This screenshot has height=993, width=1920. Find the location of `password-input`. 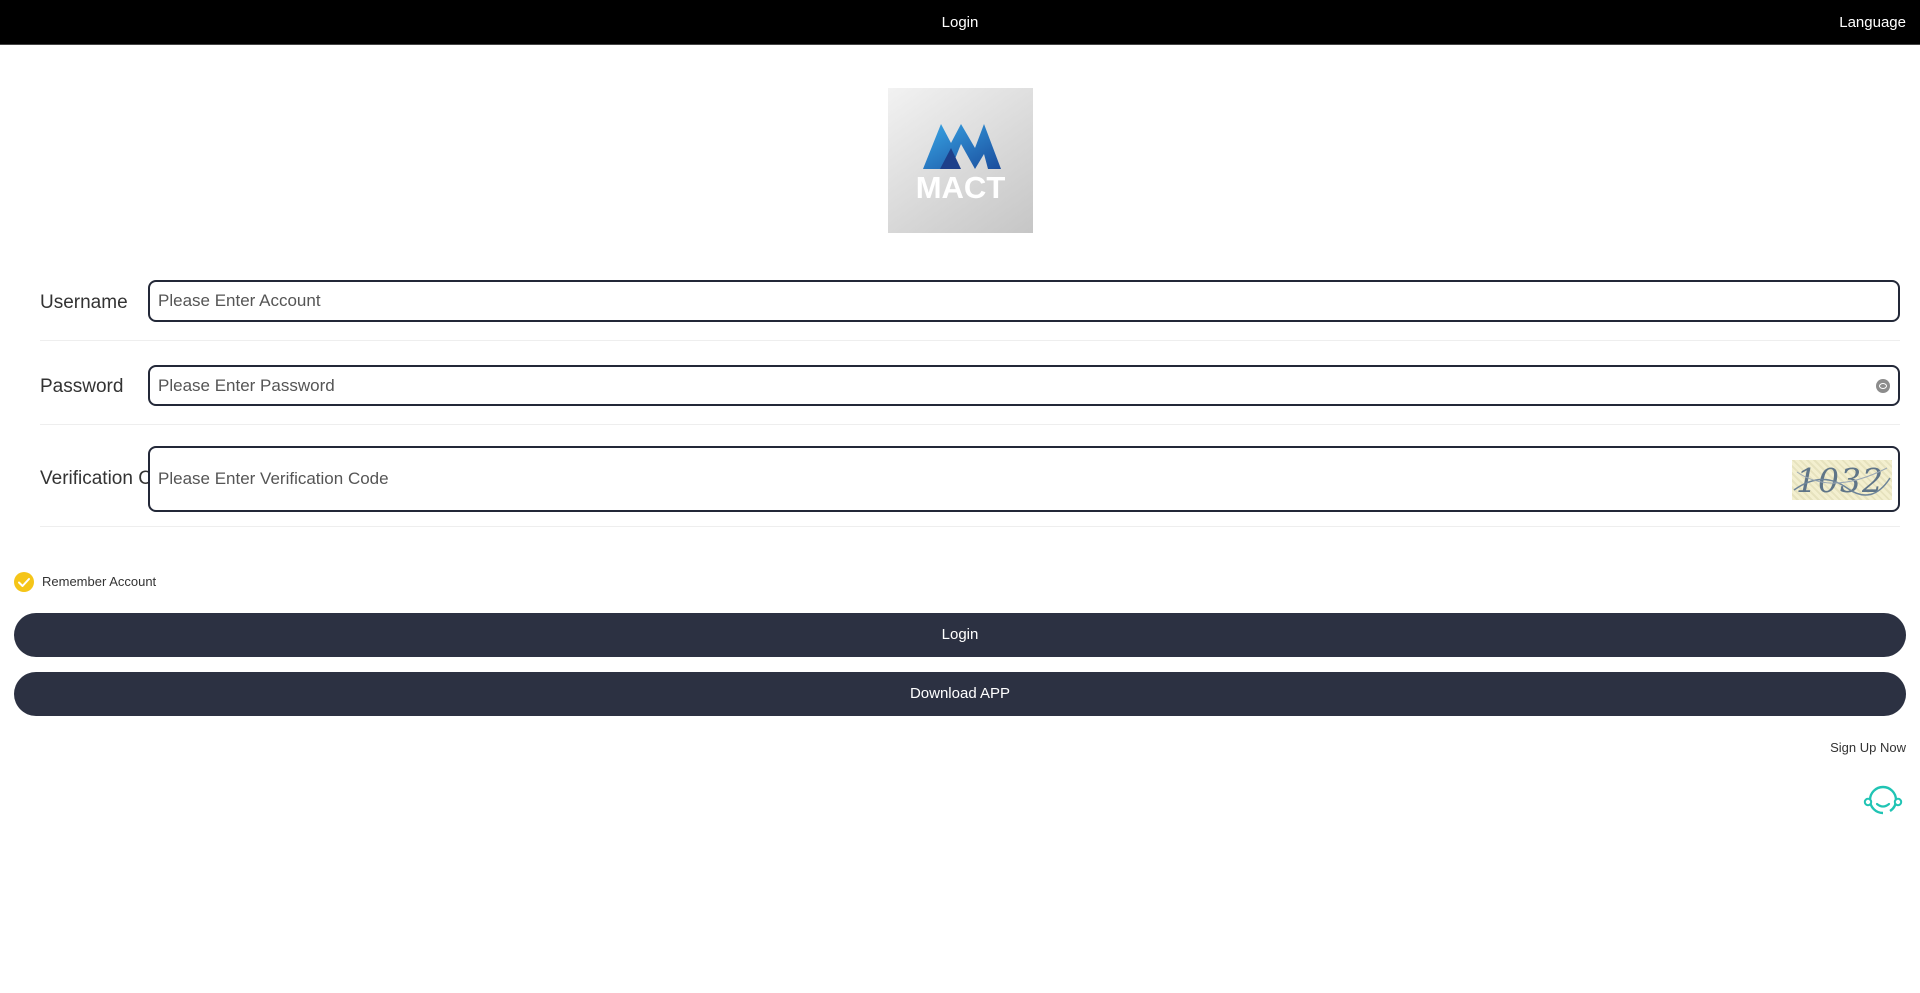

password-input is located at coordinates (908, 385).